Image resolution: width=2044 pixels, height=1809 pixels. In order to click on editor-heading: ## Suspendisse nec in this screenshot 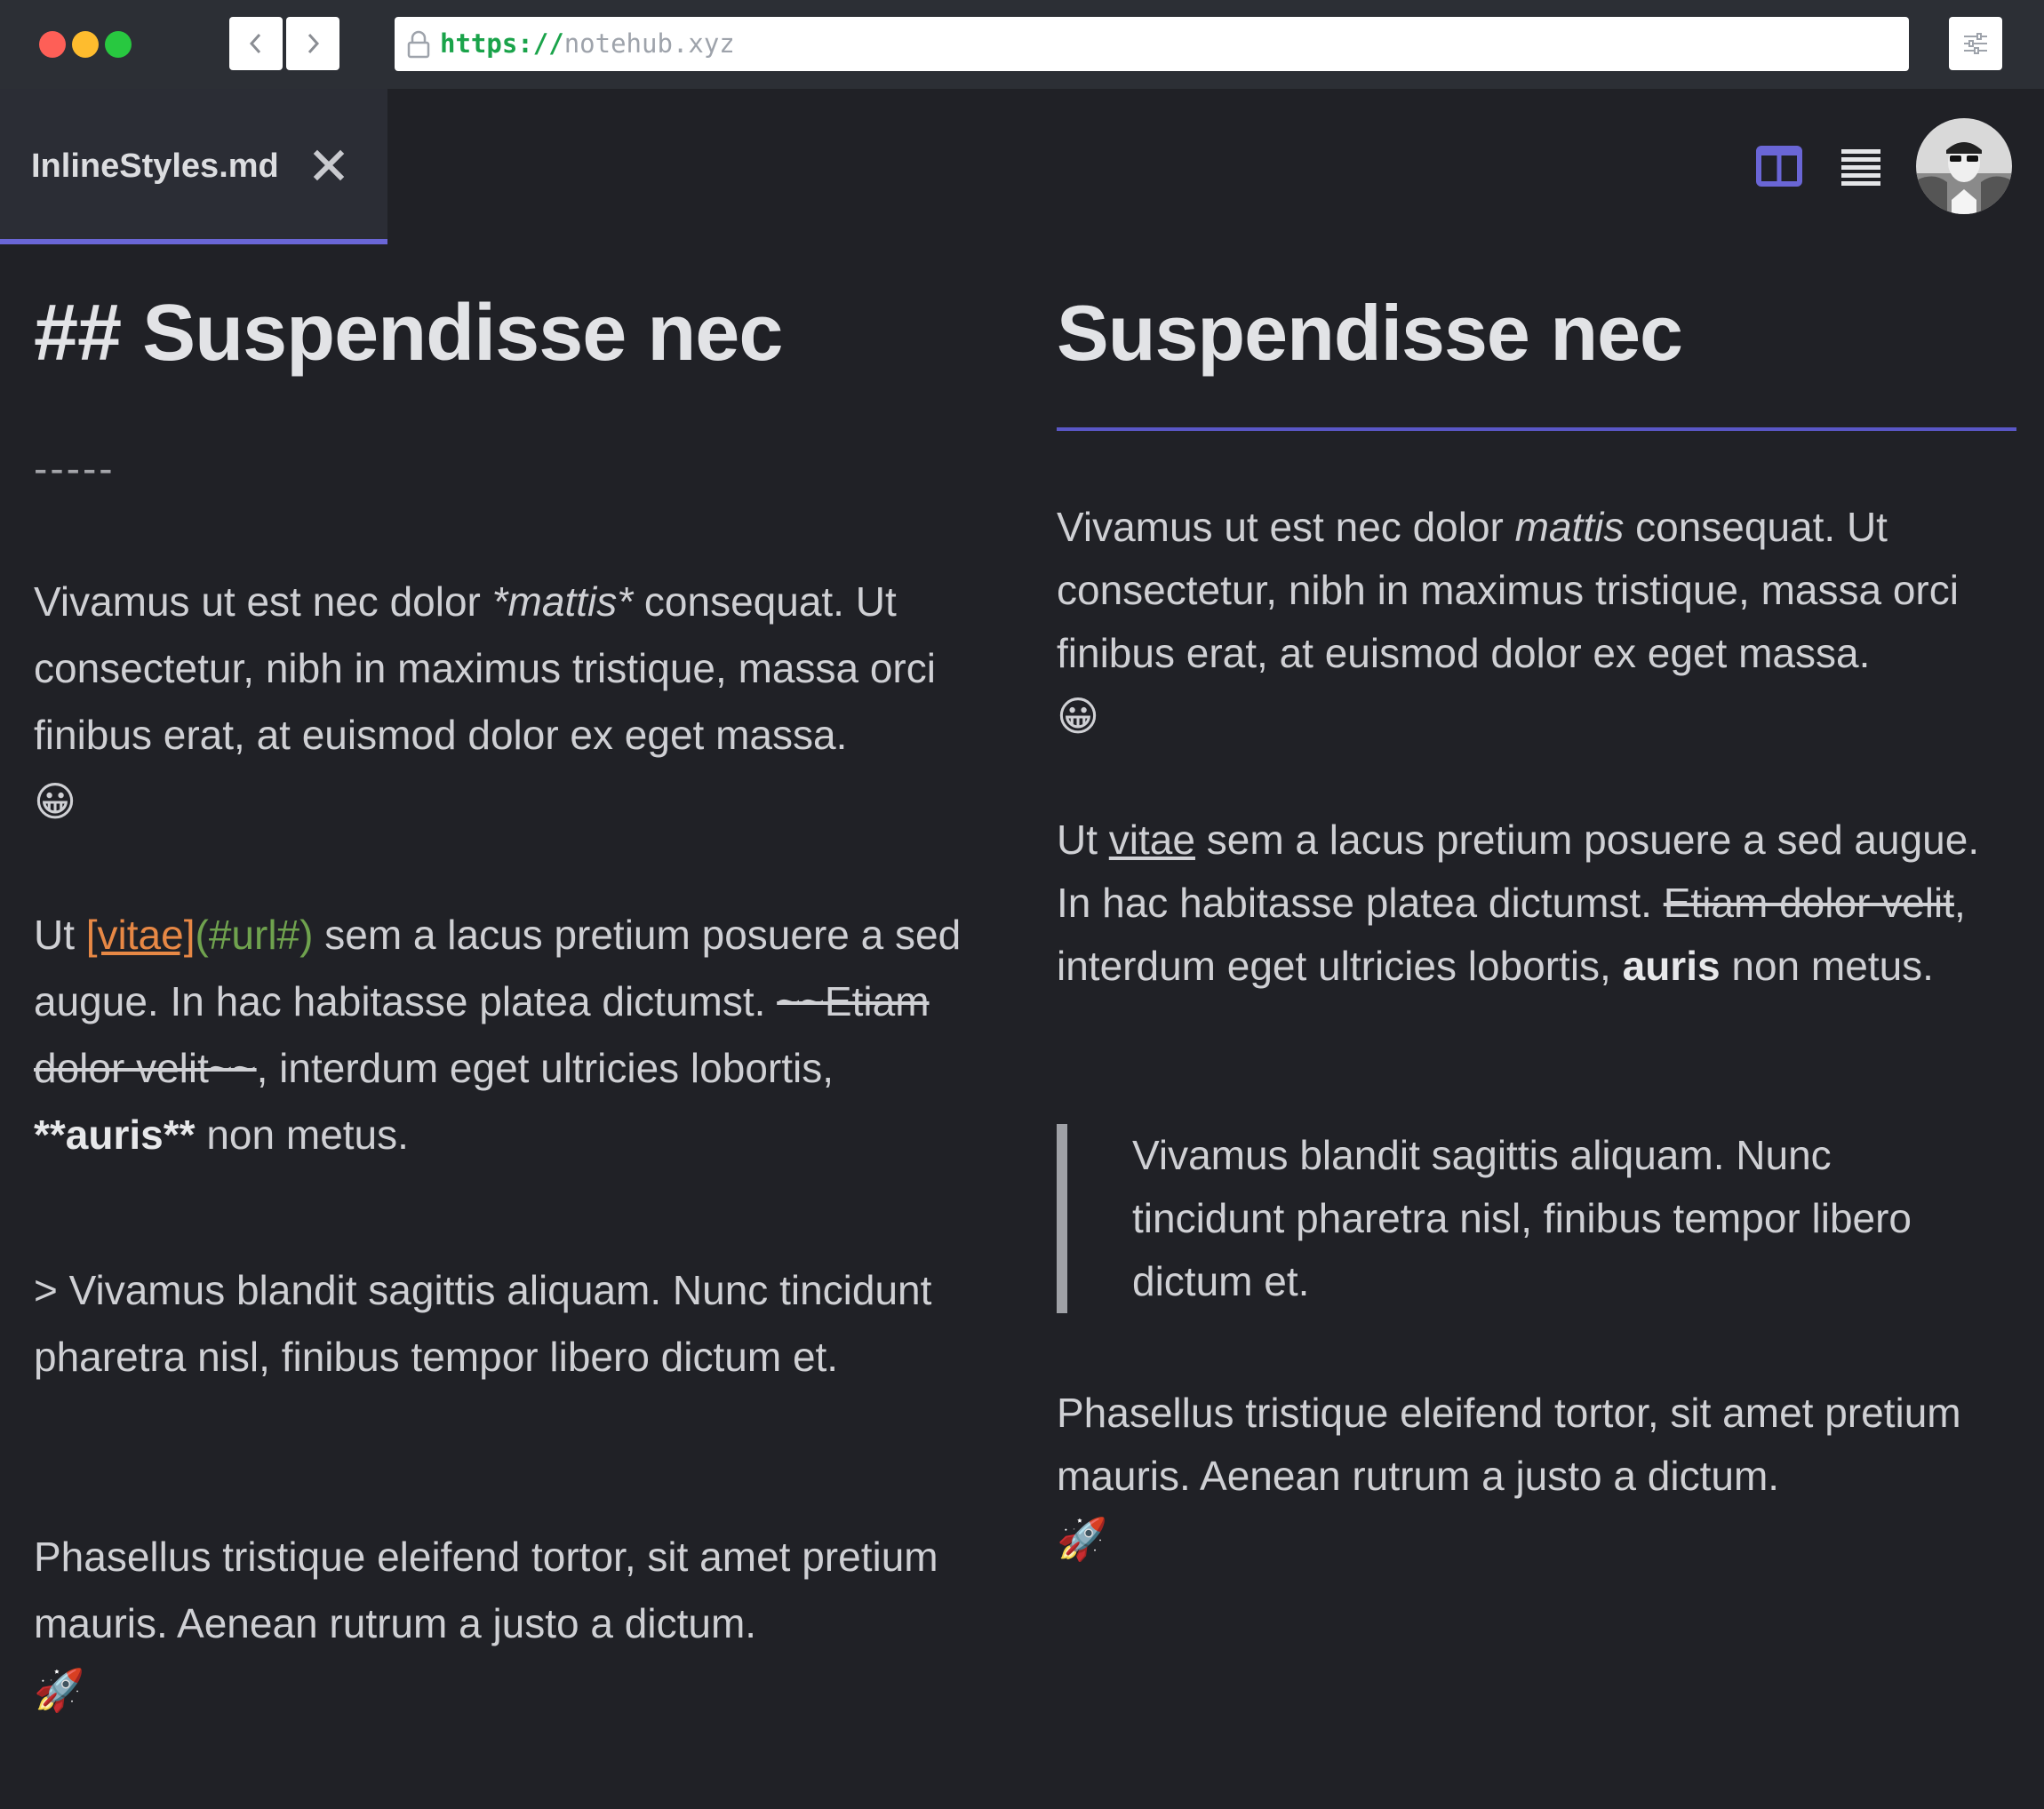, I will do `click(408, 333)`.